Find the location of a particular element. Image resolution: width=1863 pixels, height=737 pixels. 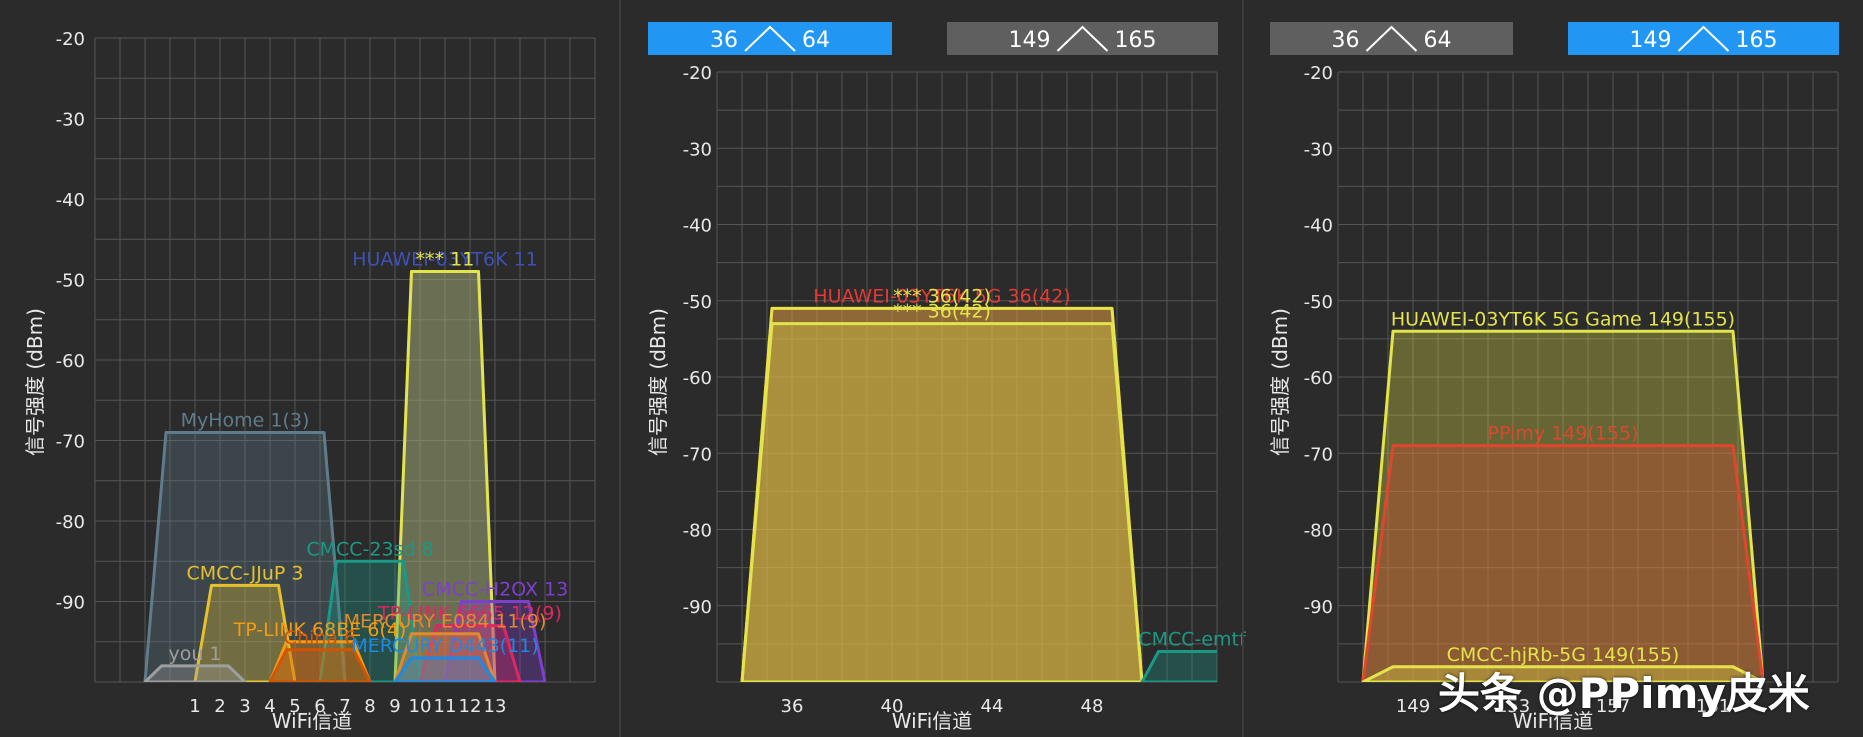

network-label: *** 36(42) is located at coordinates (942, 312).